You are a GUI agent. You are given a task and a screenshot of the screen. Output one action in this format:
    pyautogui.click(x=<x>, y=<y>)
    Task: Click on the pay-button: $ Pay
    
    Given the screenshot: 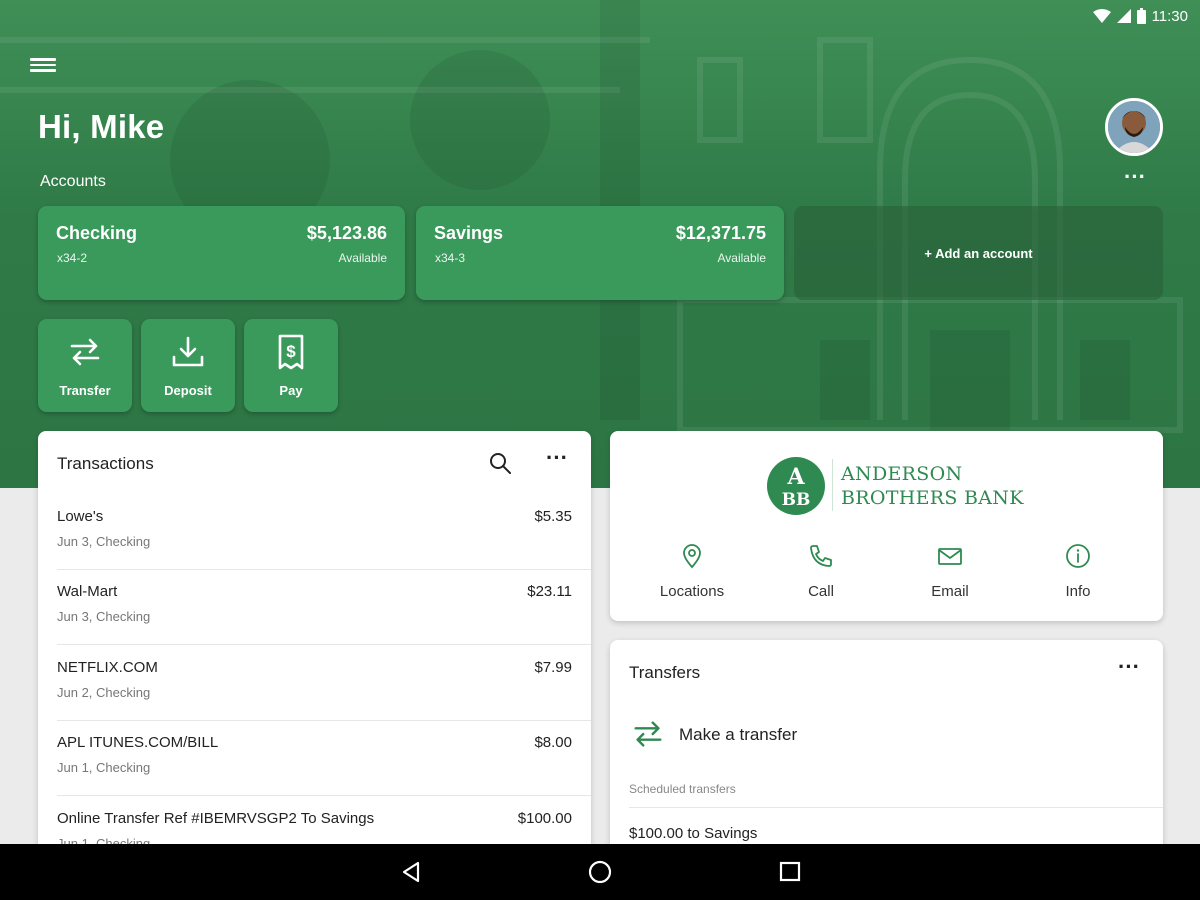 What is the action you would take?
    pyautogui.click(x=291, y=365)
    